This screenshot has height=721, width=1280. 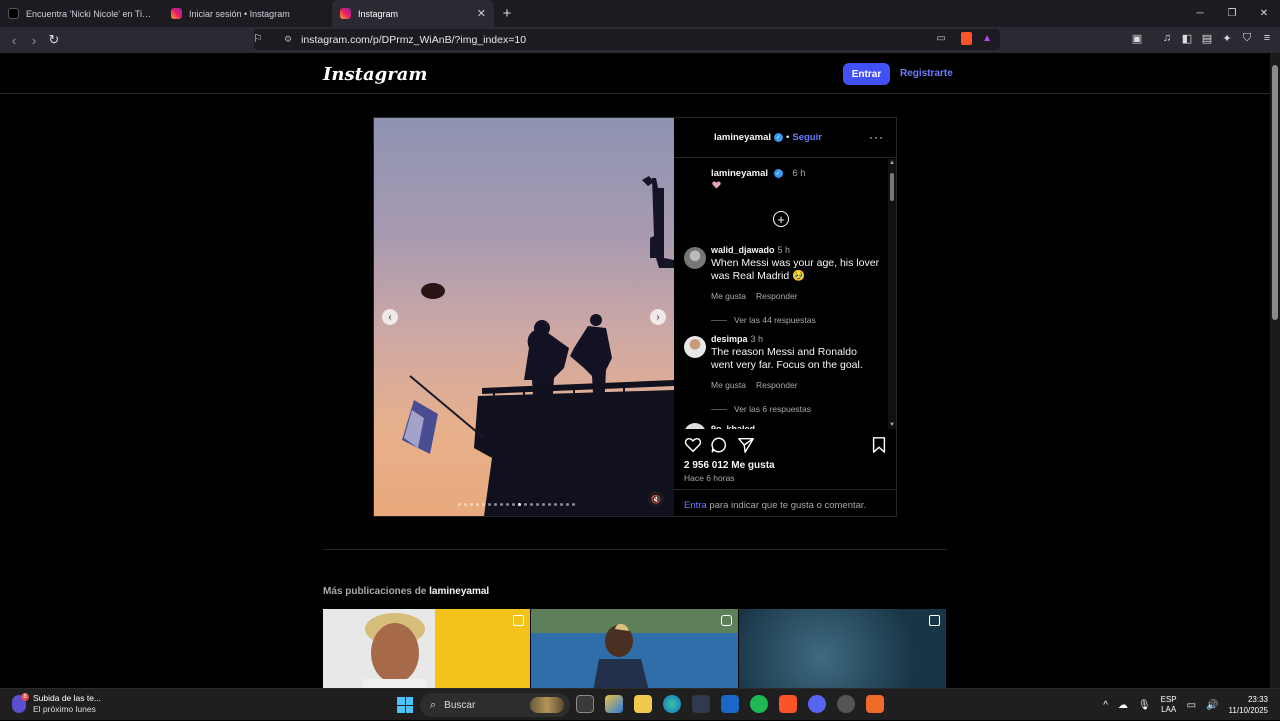 What do you see at coordinates (1227, 38) in the screenshot?
I see `leo-icon: ✦` at bounding box center [1227, 38].